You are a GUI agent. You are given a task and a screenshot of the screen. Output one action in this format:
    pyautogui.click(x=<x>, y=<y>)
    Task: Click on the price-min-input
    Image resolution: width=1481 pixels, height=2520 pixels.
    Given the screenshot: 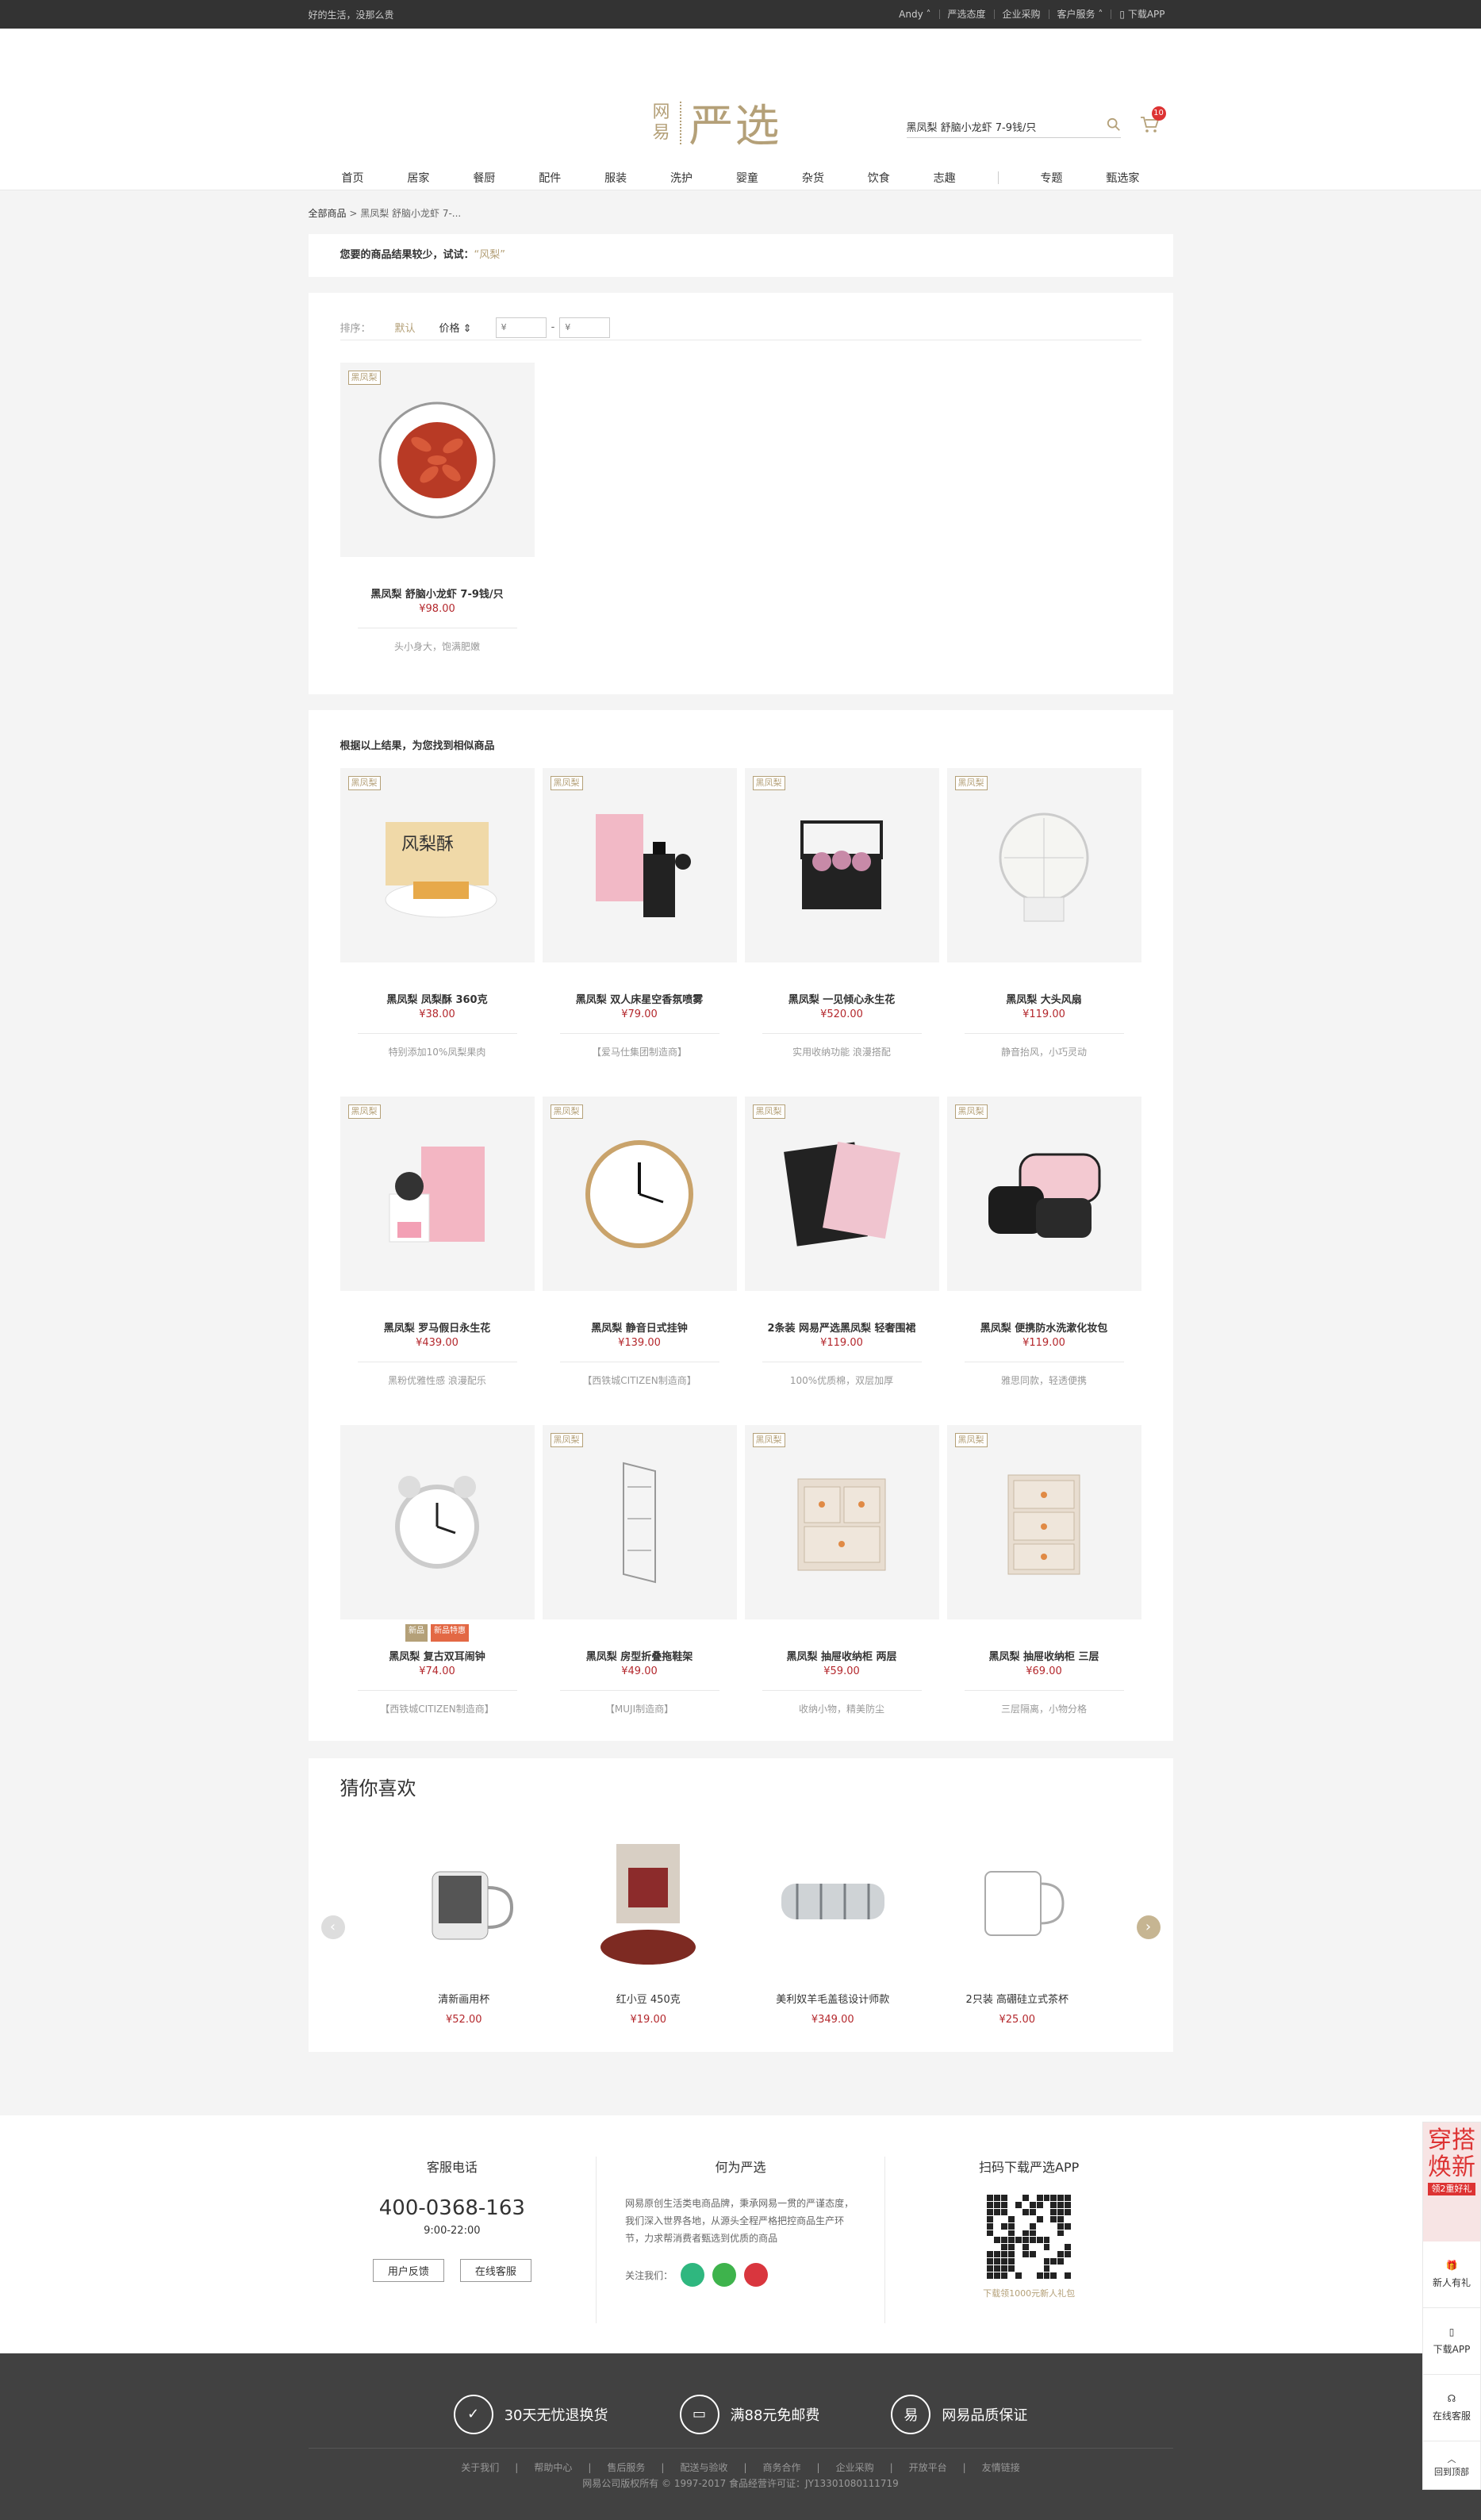 What is the action you would take?
    pyautogui.click(x=521, y=327)
    